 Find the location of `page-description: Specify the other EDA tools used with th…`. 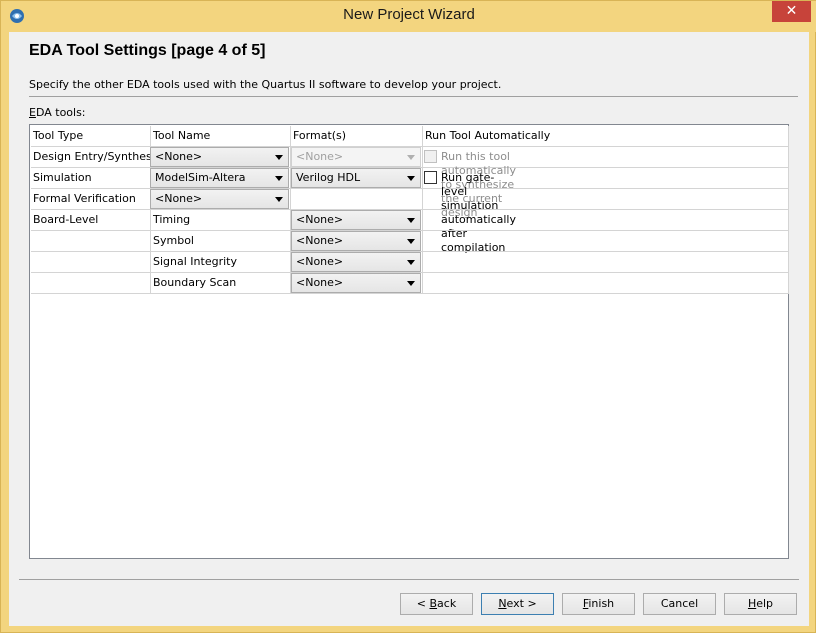

page-description: Specify the other EDA tools used with th… is located at coordinates (265, 84).